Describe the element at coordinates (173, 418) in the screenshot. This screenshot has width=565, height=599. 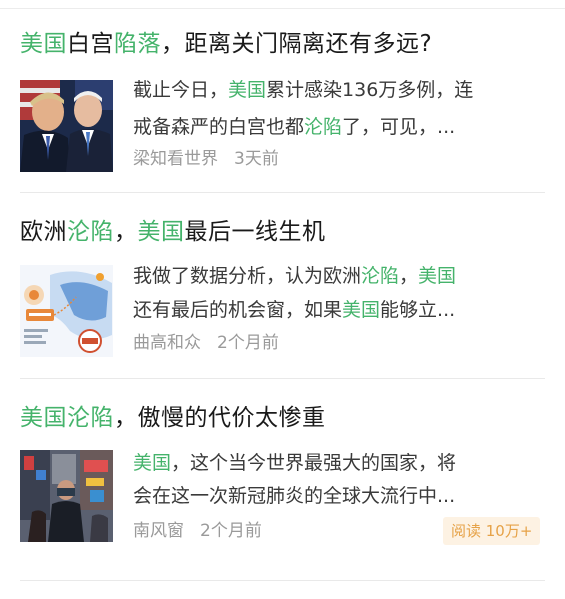
I see `article-title: 美国沦陷，傲慢的代价太惨重` at that location.